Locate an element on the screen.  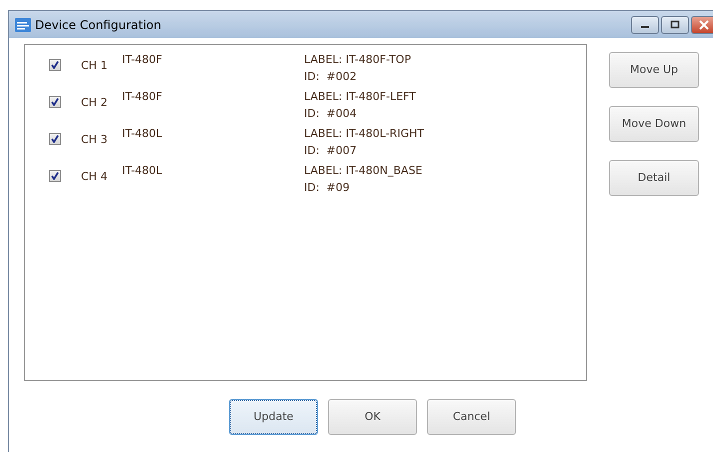
close-icon is located at coordinates (702, 25).